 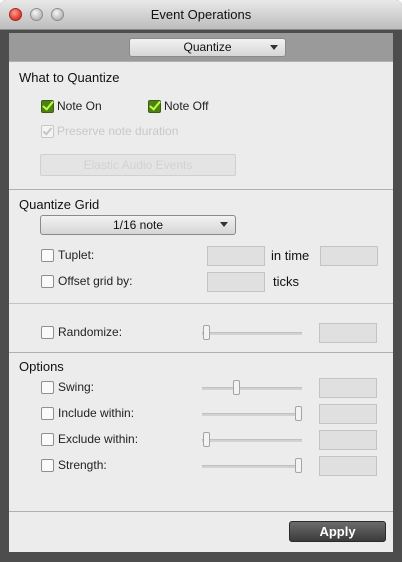 What do you see at coordinates (79, 106) in the screenshot?
I see `note-on-label: Note On` at bounding box center [79, 106].